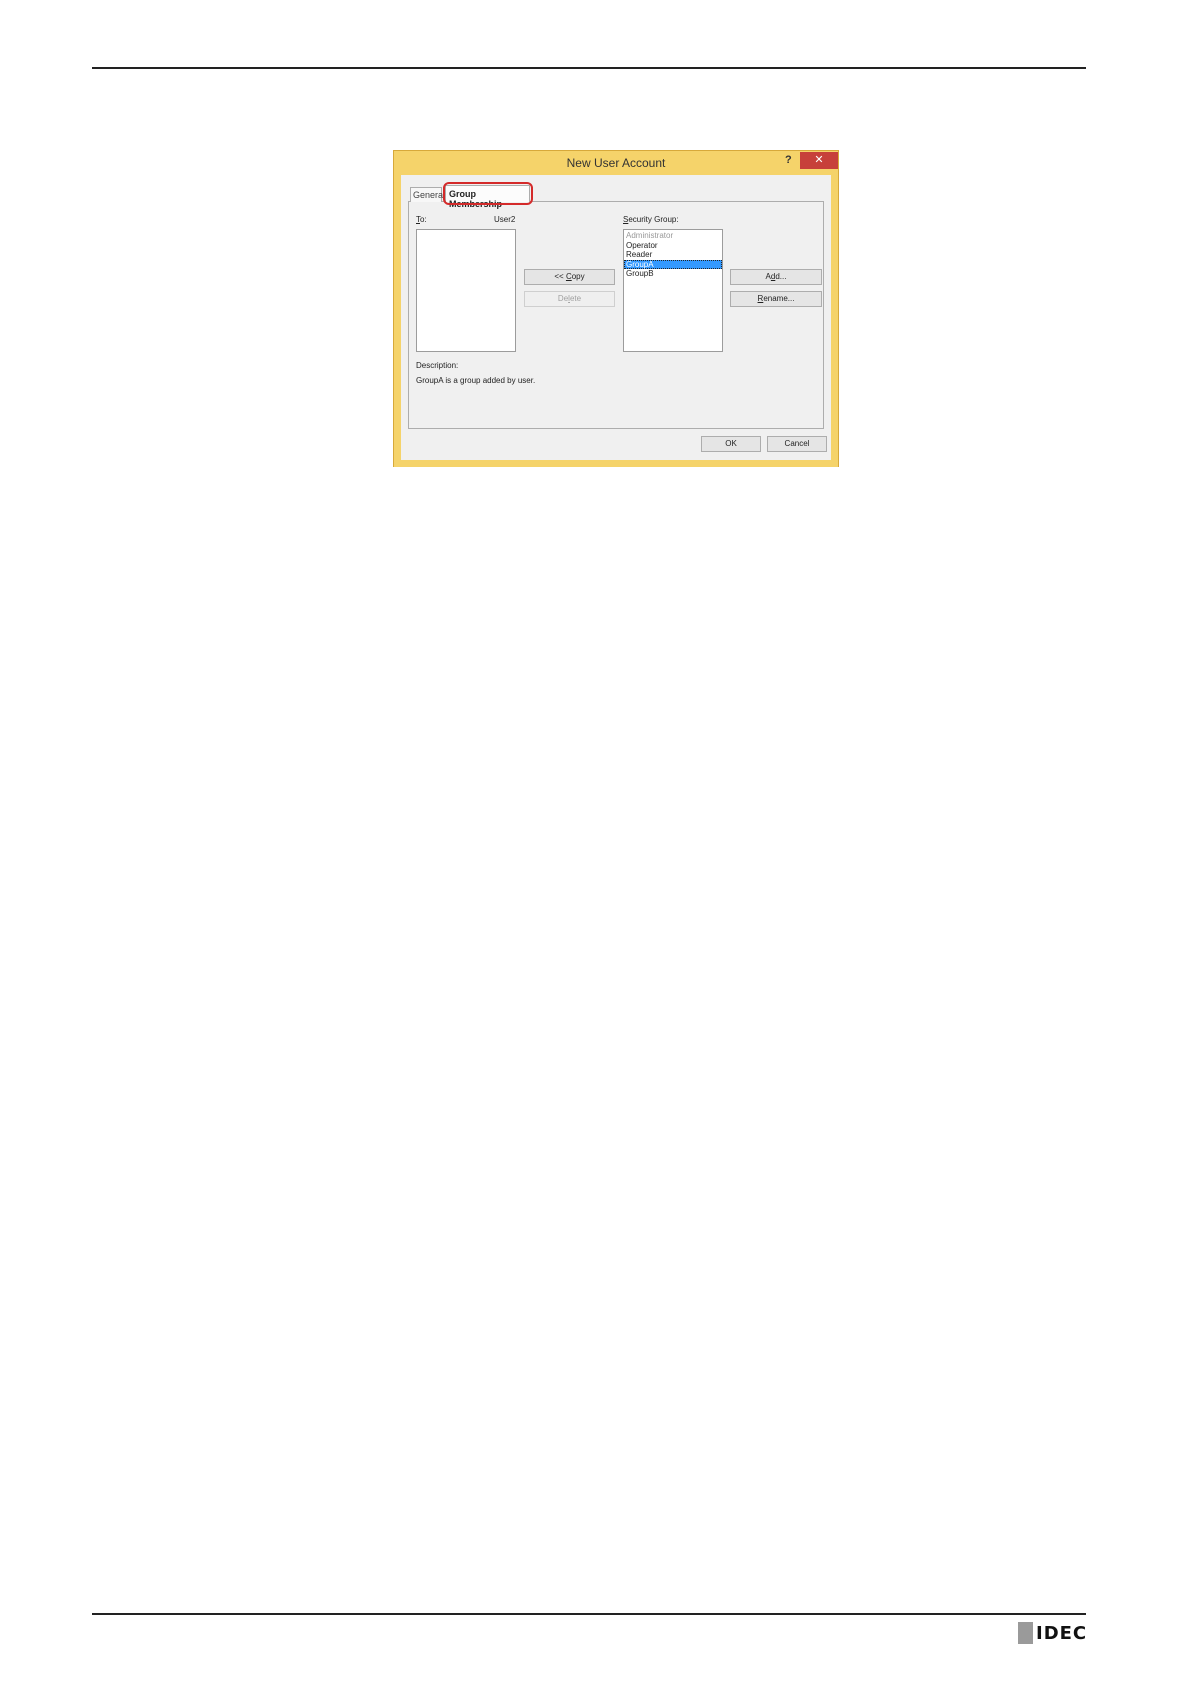  I want to click on frame-left, so click(397, 321).